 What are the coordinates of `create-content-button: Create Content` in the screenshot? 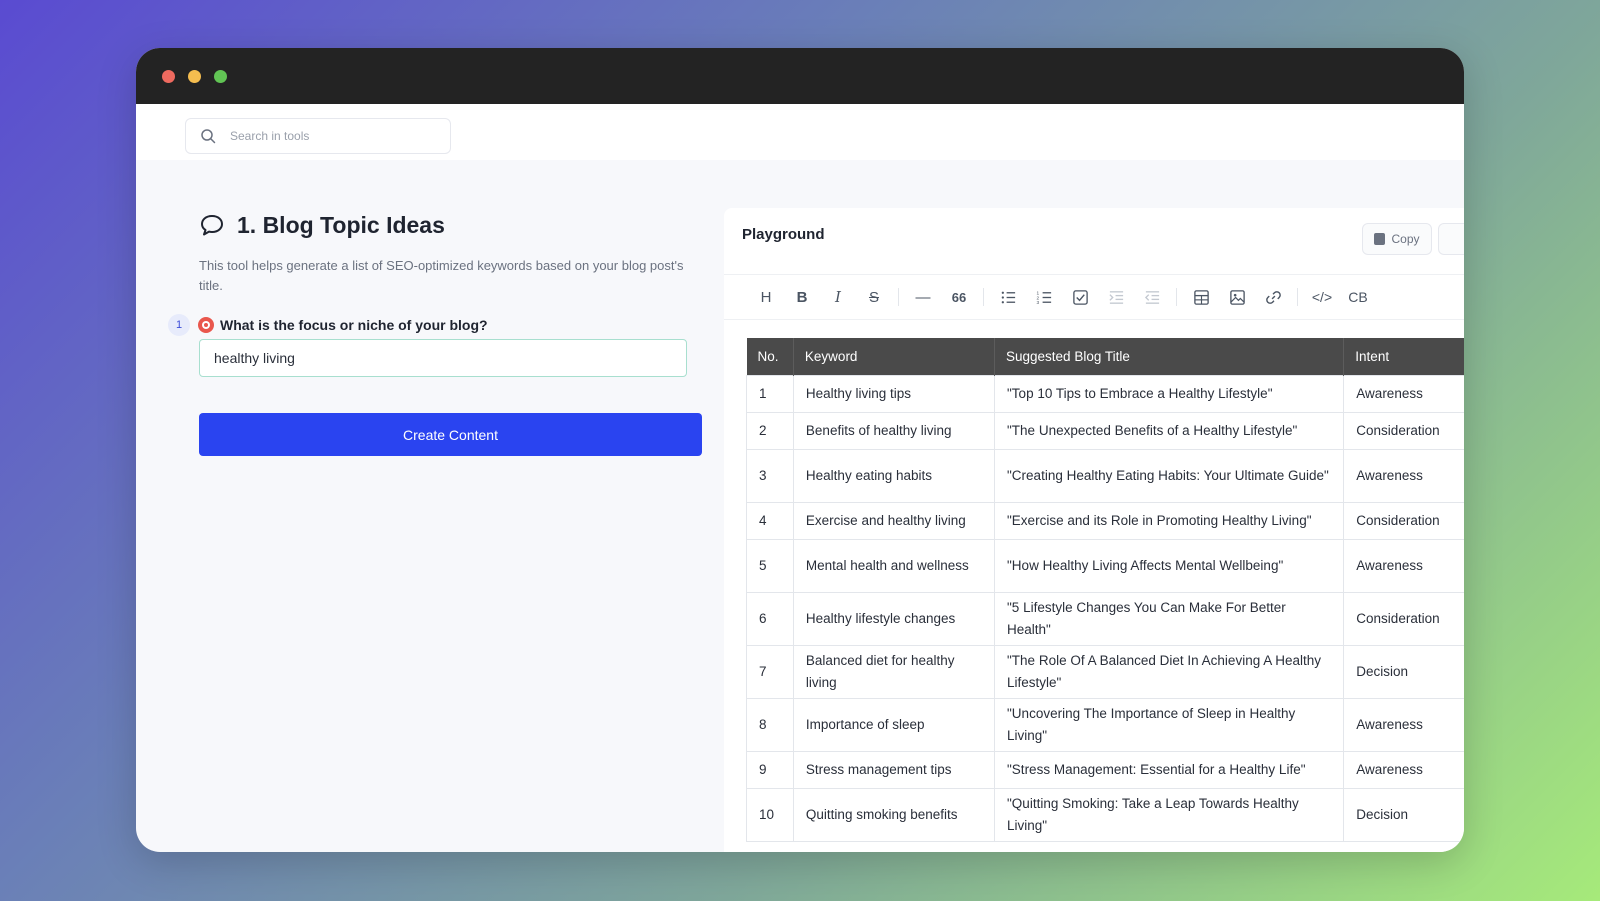 It's located at (450, 434).